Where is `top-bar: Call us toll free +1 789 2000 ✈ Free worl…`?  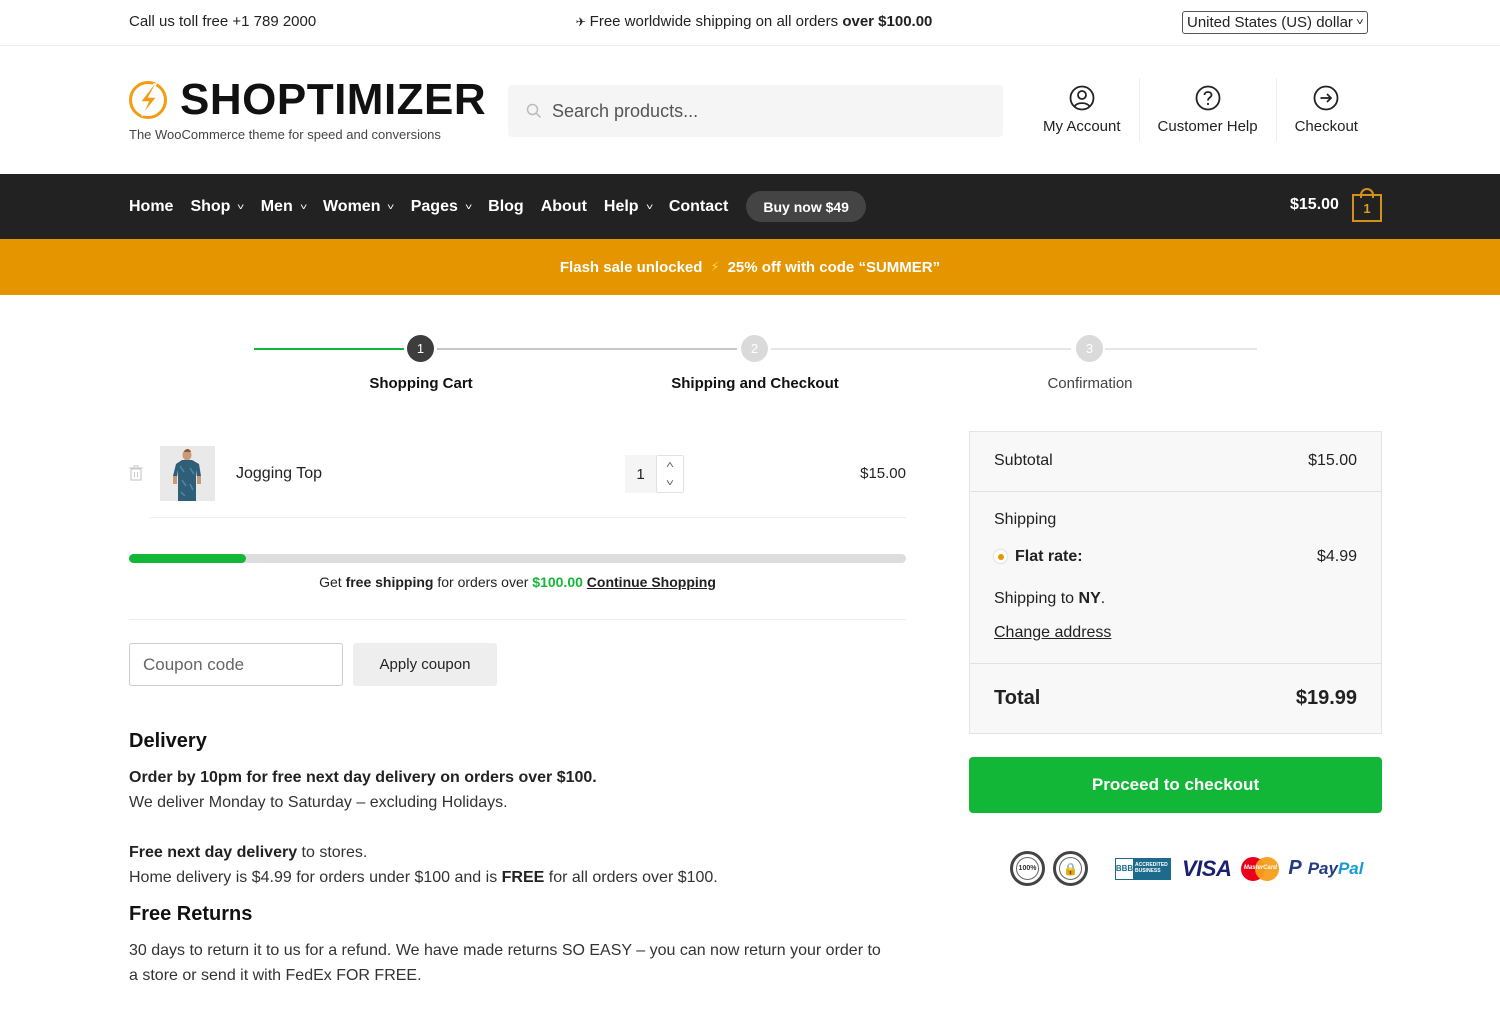
top-bar: Call us toll free +1 789 2000 ✈ Free worl… is located at coordinates (750, 23).